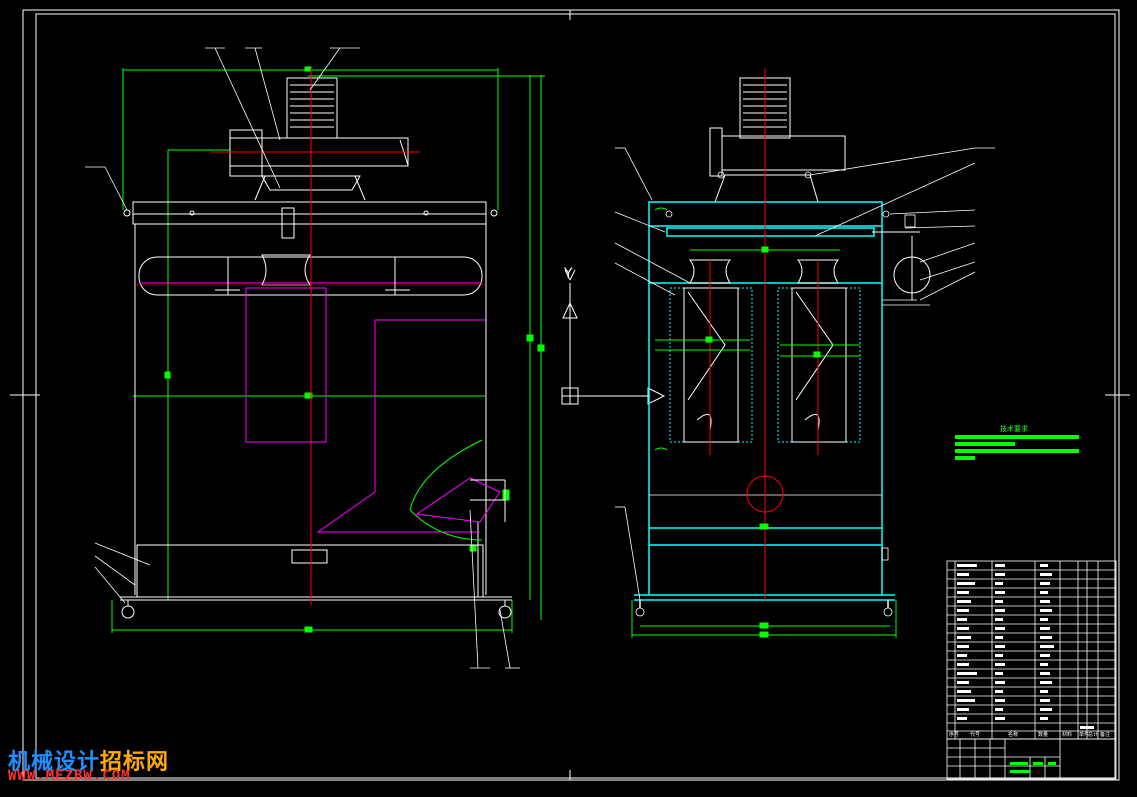 The height and width of the screenshot is (797, 1137). Describe the element at coordinates (1033, 767) in the screenshot. I see `title-block-marks` at that location.